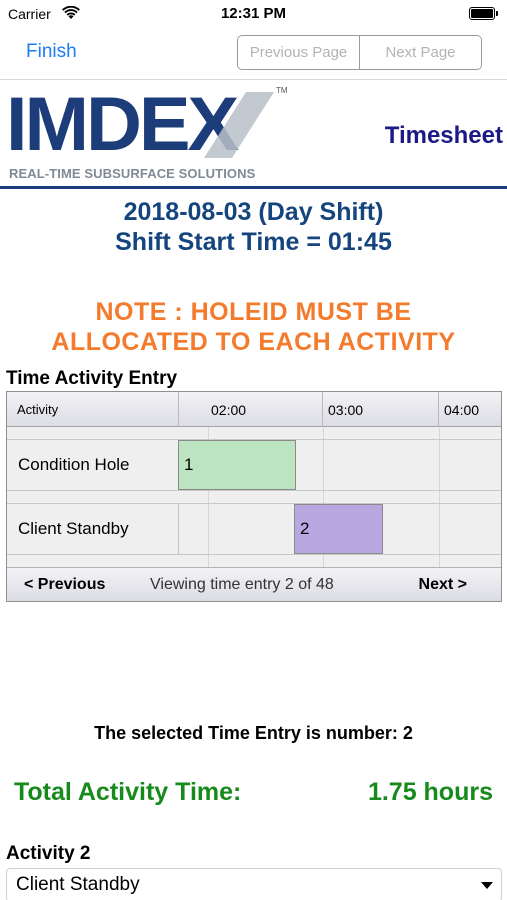 The image size is (507, 900). What do you see at coordinates (253, 733) in the screenshot?
I see `selected-entry-text: The selected Time Entry is number: 2` at bounding box center [253, 733].